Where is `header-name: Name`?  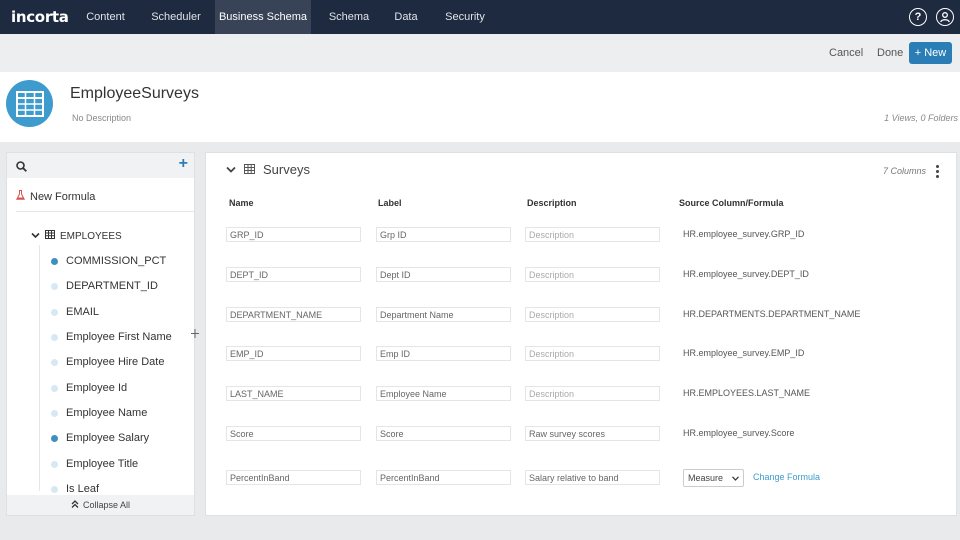
header-name: Name is located at coordinates (241, 203).